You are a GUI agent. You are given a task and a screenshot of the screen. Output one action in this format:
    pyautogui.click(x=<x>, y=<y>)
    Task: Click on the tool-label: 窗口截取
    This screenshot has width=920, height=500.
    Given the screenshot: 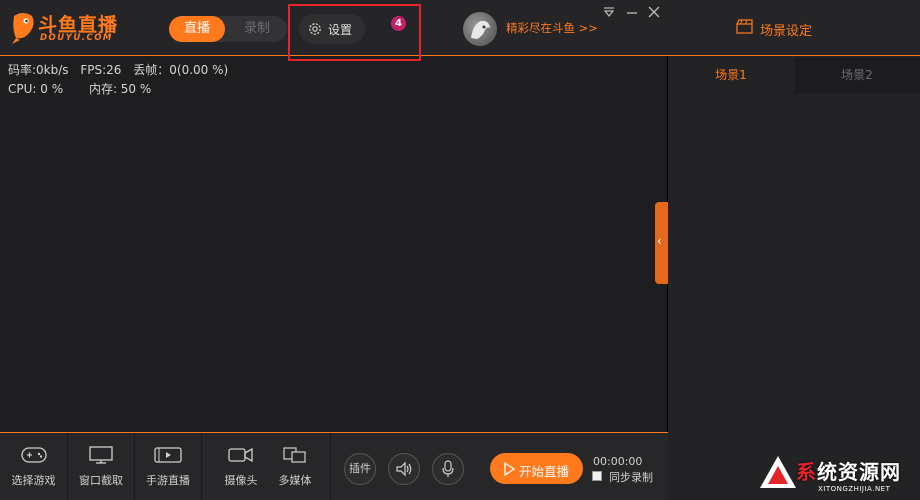 What is the action you would take?
    pyautogui.click(x=101, y=480)
    